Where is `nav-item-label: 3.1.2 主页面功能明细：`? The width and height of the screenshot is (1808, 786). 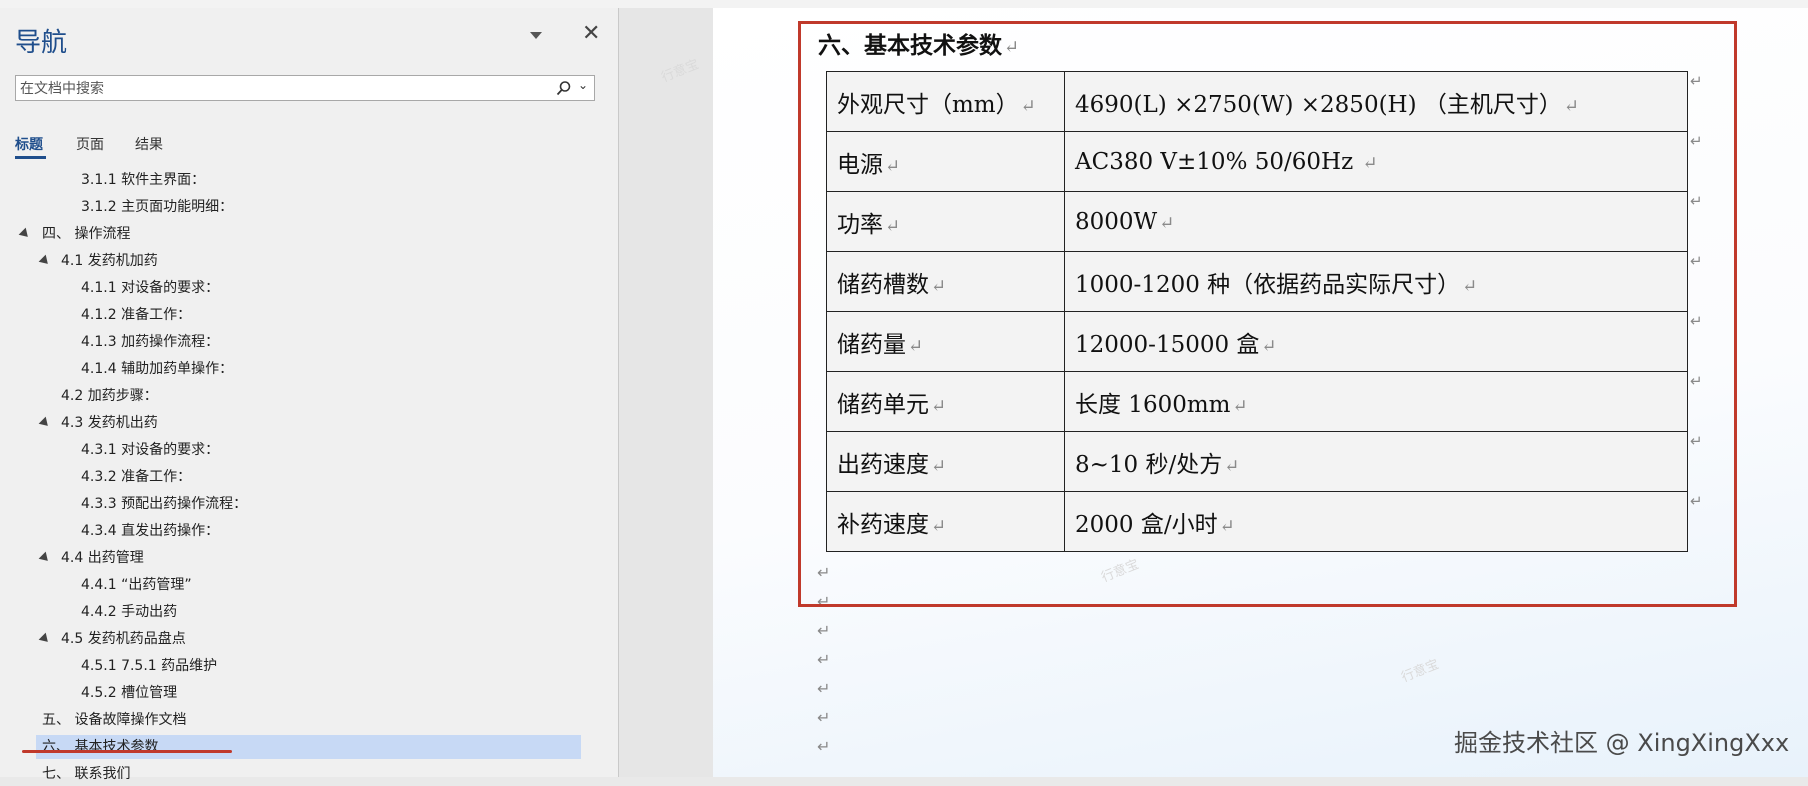 nav-item-label: 3.1.2 主页面功能明细： is located at coordinates (157, 207).